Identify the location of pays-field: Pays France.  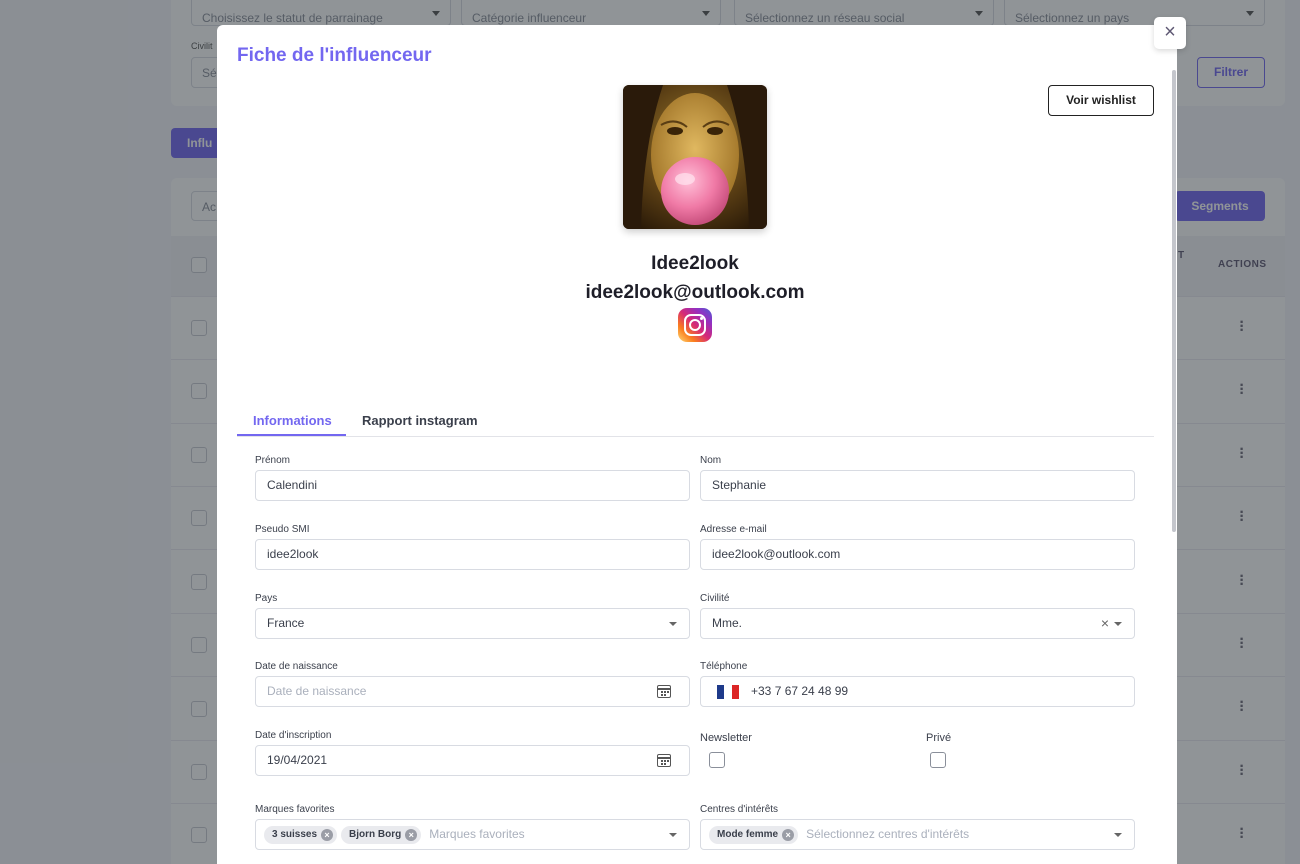
(472, 616).